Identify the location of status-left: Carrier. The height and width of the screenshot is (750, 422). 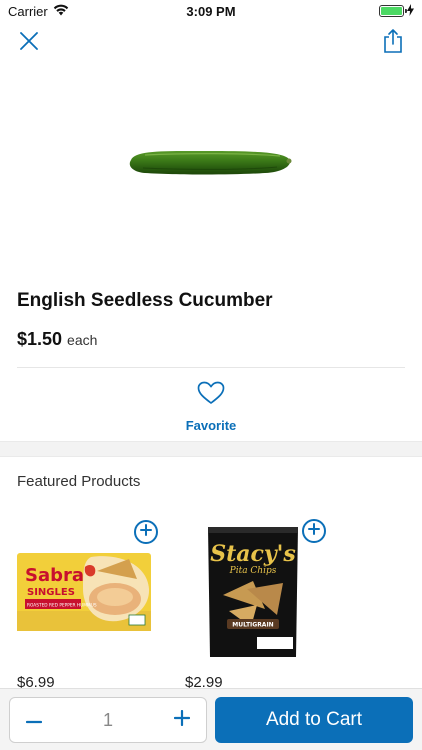
(38, 11).